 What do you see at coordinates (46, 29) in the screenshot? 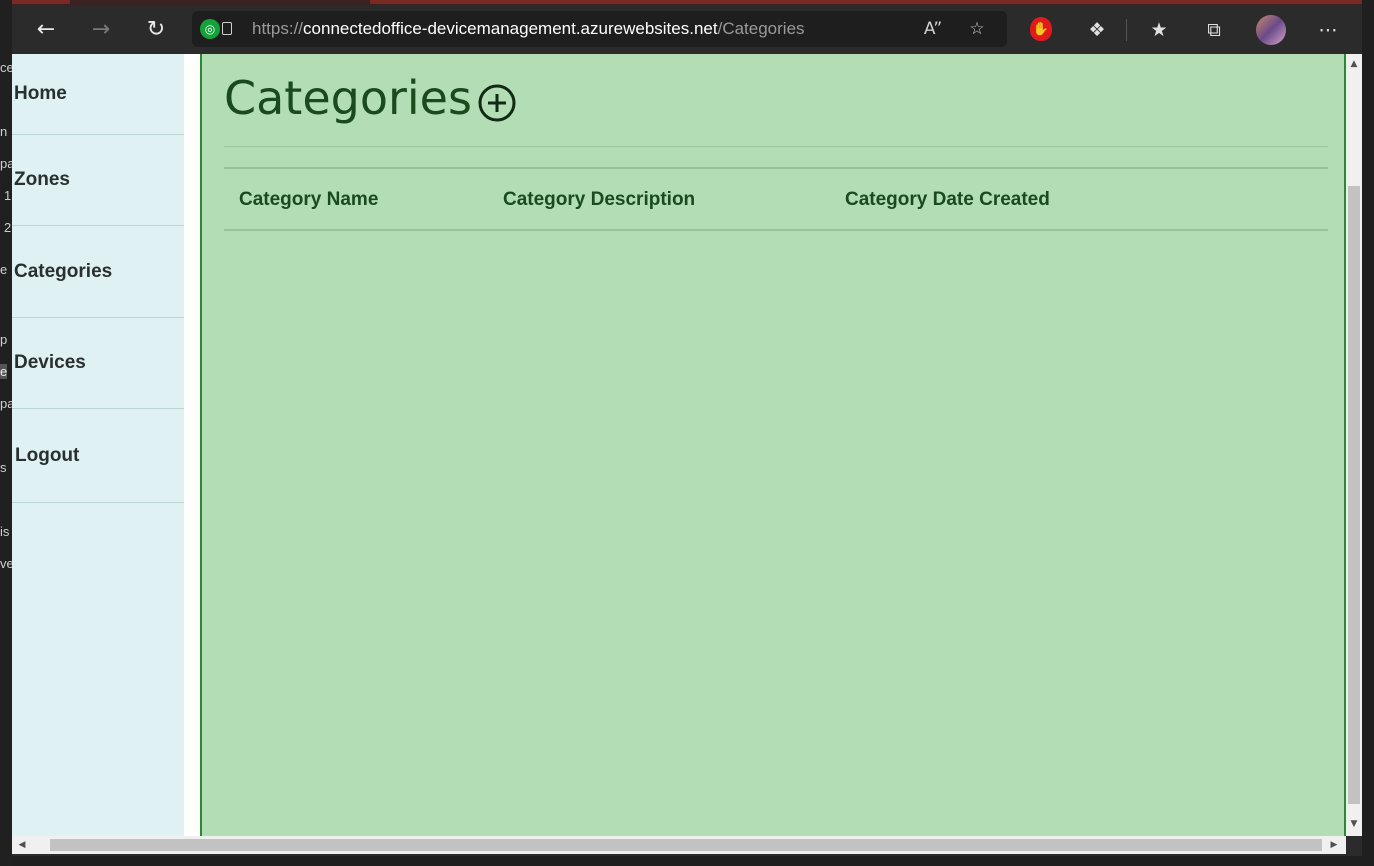
I see `back-arrow-icon: ←` at bounding box center [46, 29].